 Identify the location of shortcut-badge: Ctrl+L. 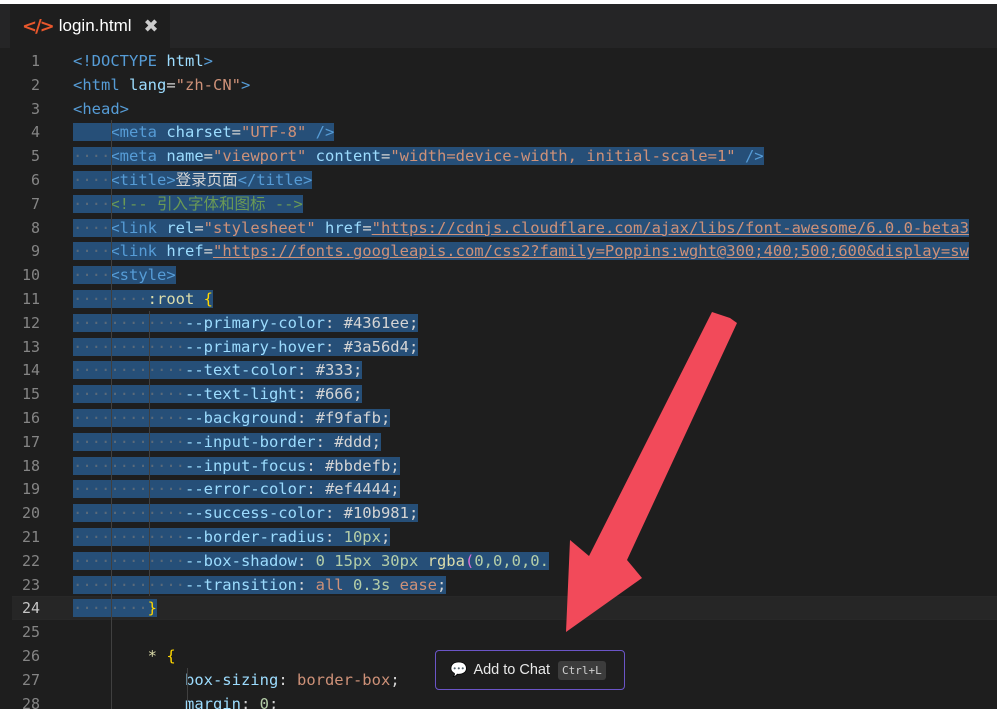
(582, 670).